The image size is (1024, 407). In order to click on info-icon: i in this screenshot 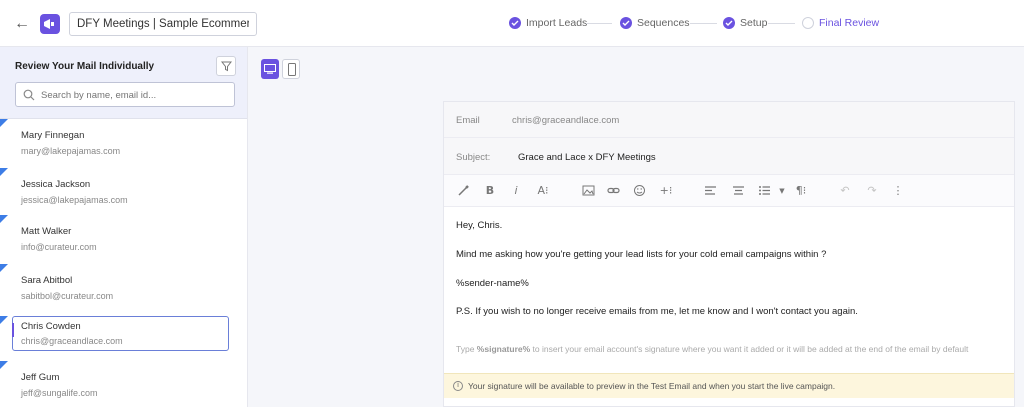, I will do `click(458, 386)`.